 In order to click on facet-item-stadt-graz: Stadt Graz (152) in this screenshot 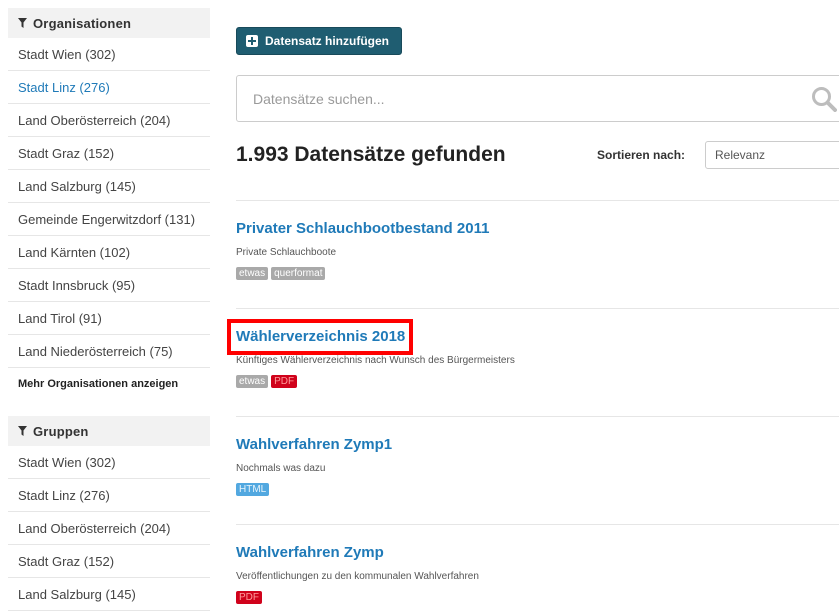, I will do `click(109, 153)`.